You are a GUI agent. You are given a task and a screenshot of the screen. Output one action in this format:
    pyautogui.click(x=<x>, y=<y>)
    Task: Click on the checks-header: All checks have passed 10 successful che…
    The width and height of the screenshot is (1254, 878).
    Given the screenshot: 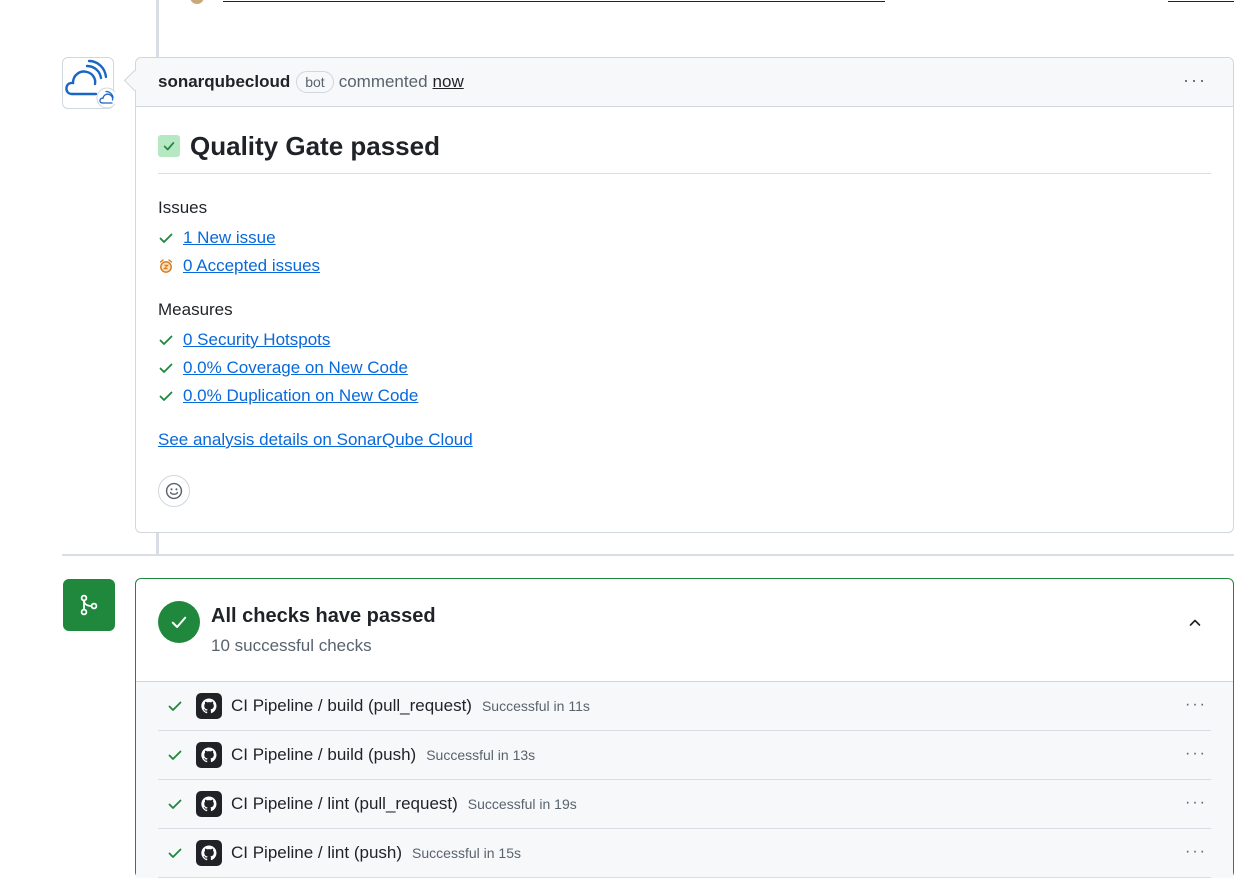 What is the action you would take?
    pyautogui.click(x=684, y=630)
    